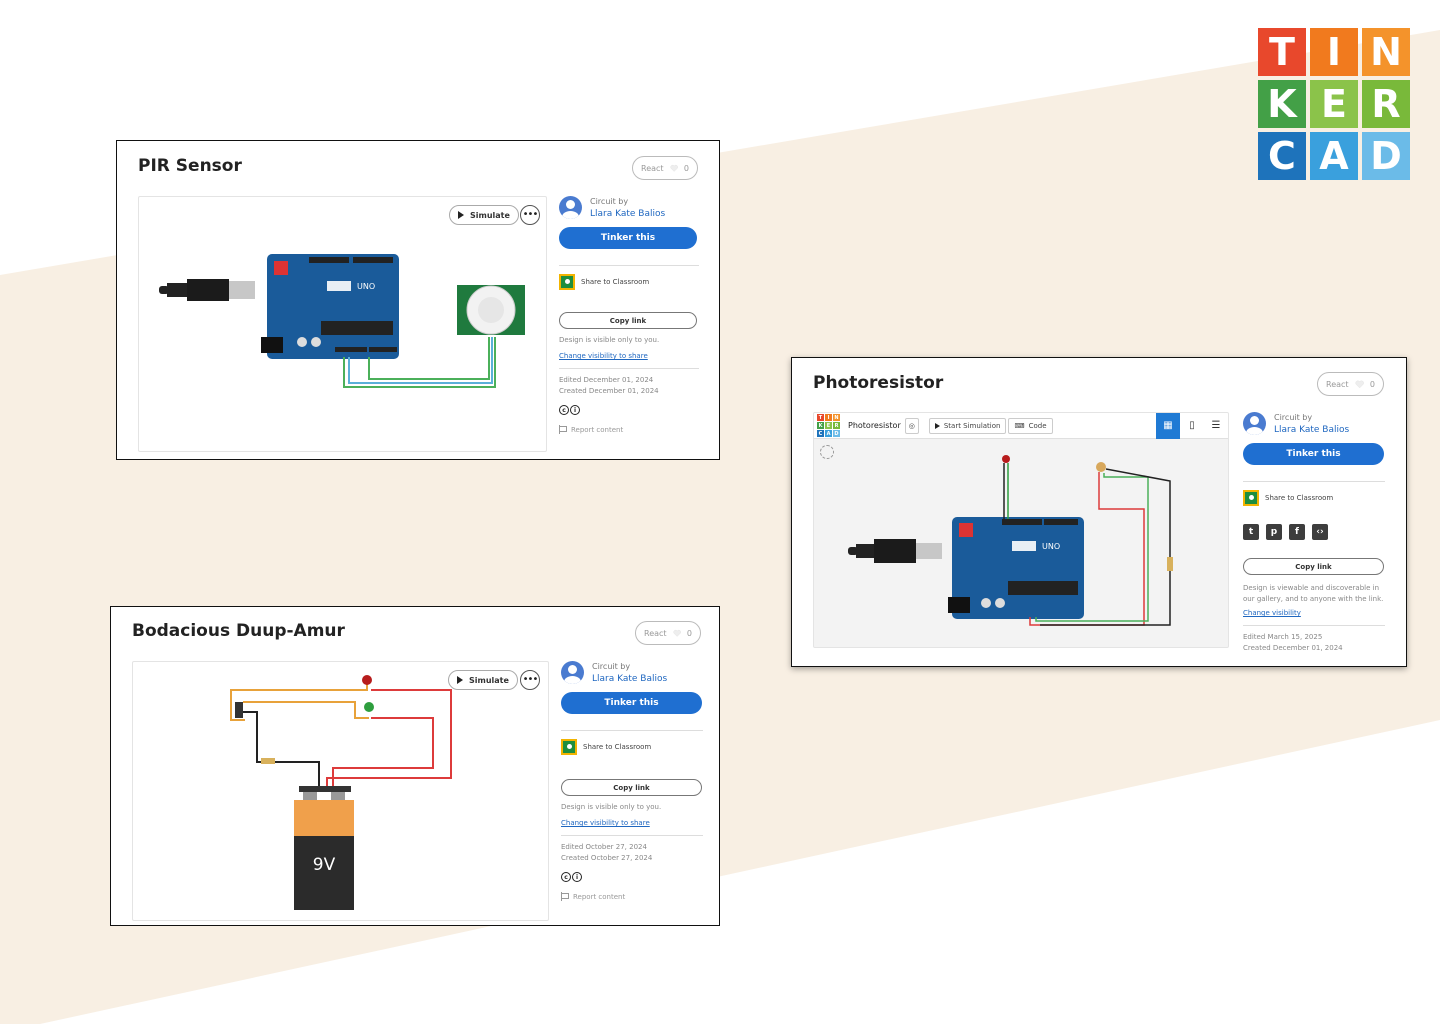 This screenshot has width=1440, height=1024. What do you see at coordinates (828, 425) in the screenshot?
I see `tinkercad-mini-logo: TIN KER CAD` at bounding box center [828, 425].